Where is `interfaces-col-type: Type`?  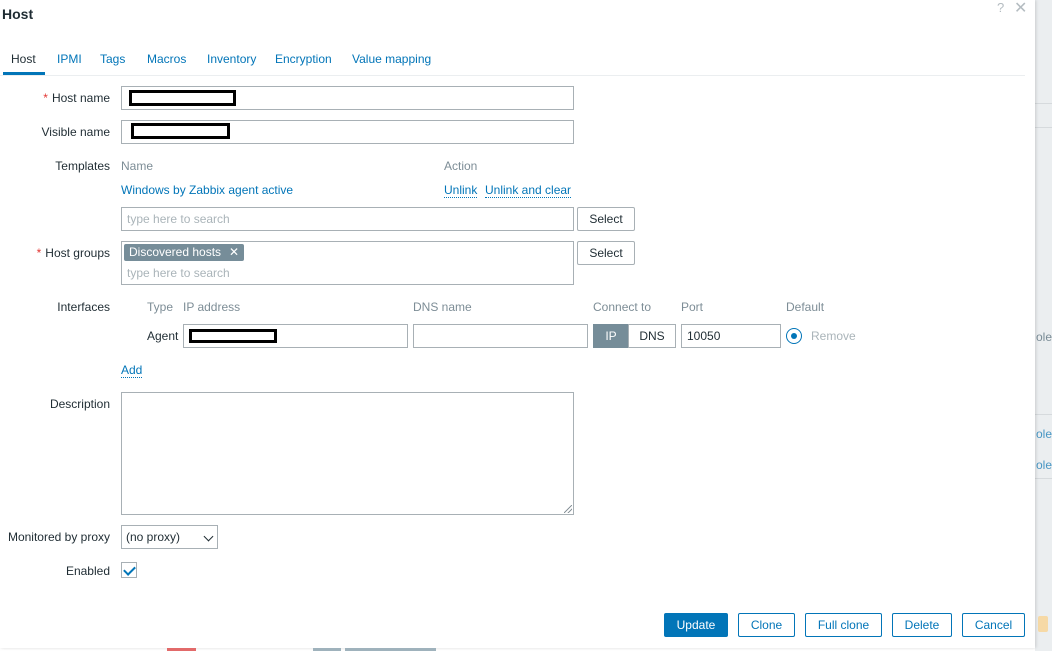 interfaces-col-type: Type is located at coordinates (160, 307).